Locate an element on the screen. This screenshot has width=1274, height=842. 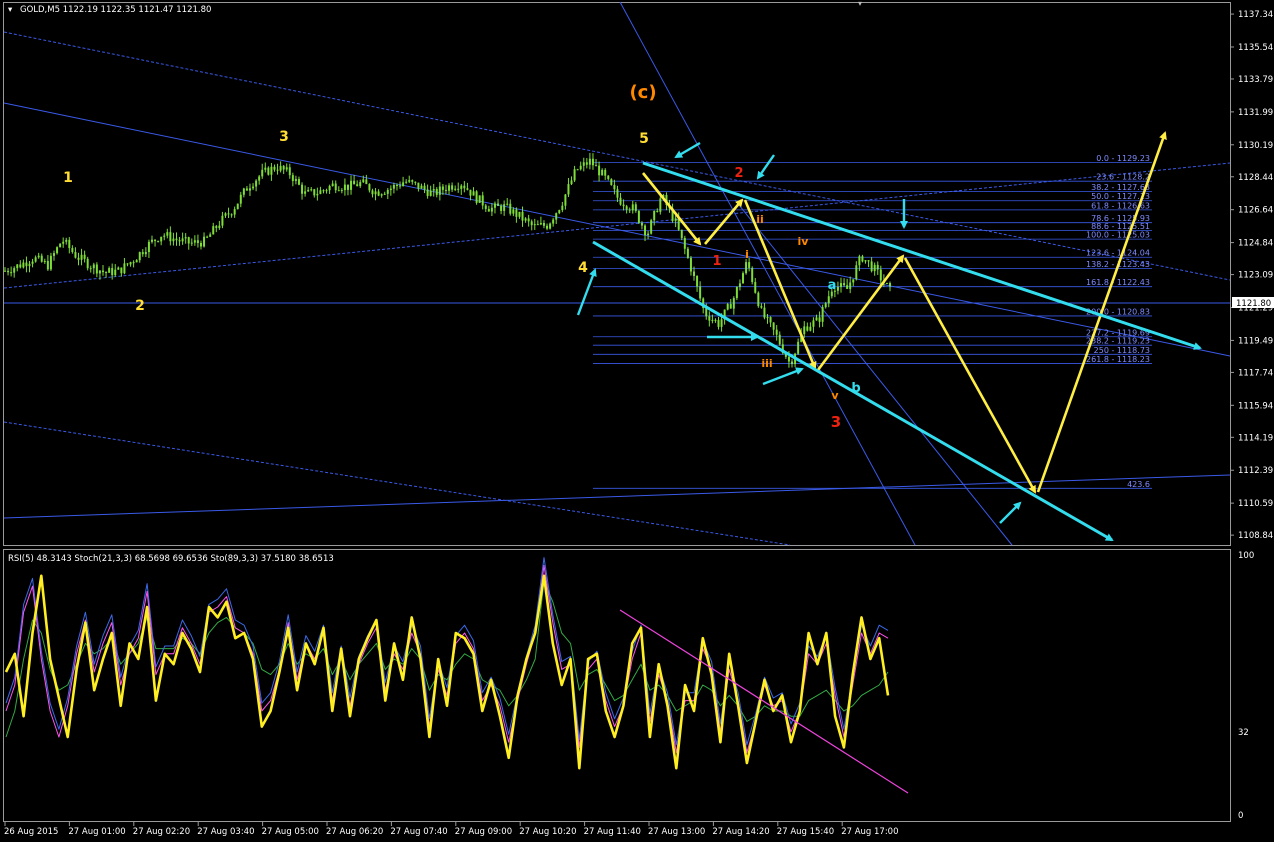
fib-label: 423.6 is located at coordinates (1138, 484).